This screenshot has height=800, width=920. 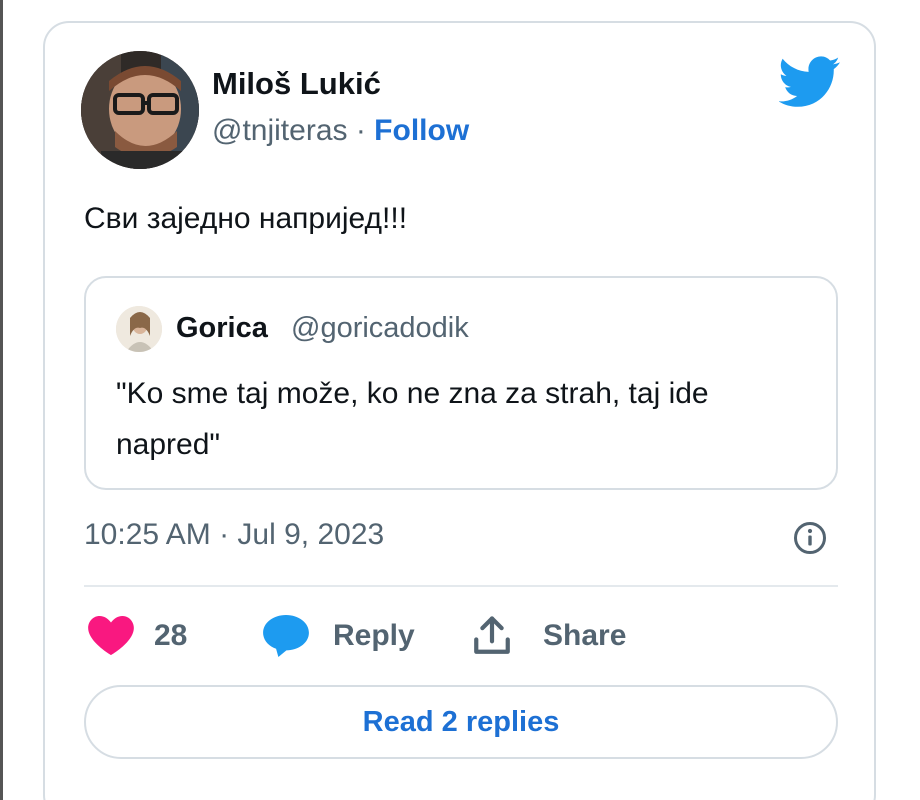 What do you see at coordinates (296, 84) in the screenshot?
I see `author-name: Miloš Lukić` at bounding box center [296, 84].